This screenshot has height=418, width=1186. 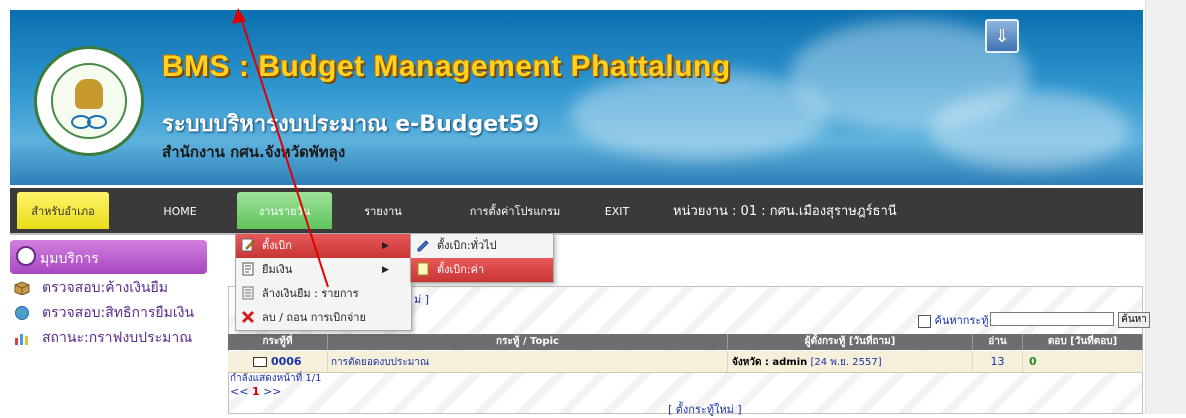 What do you see at coordinates (1083, 342) in the screenshot?
I see `col-replies: ตอบ [วันที่ตอบ]` at bounding box center [1083, 342].